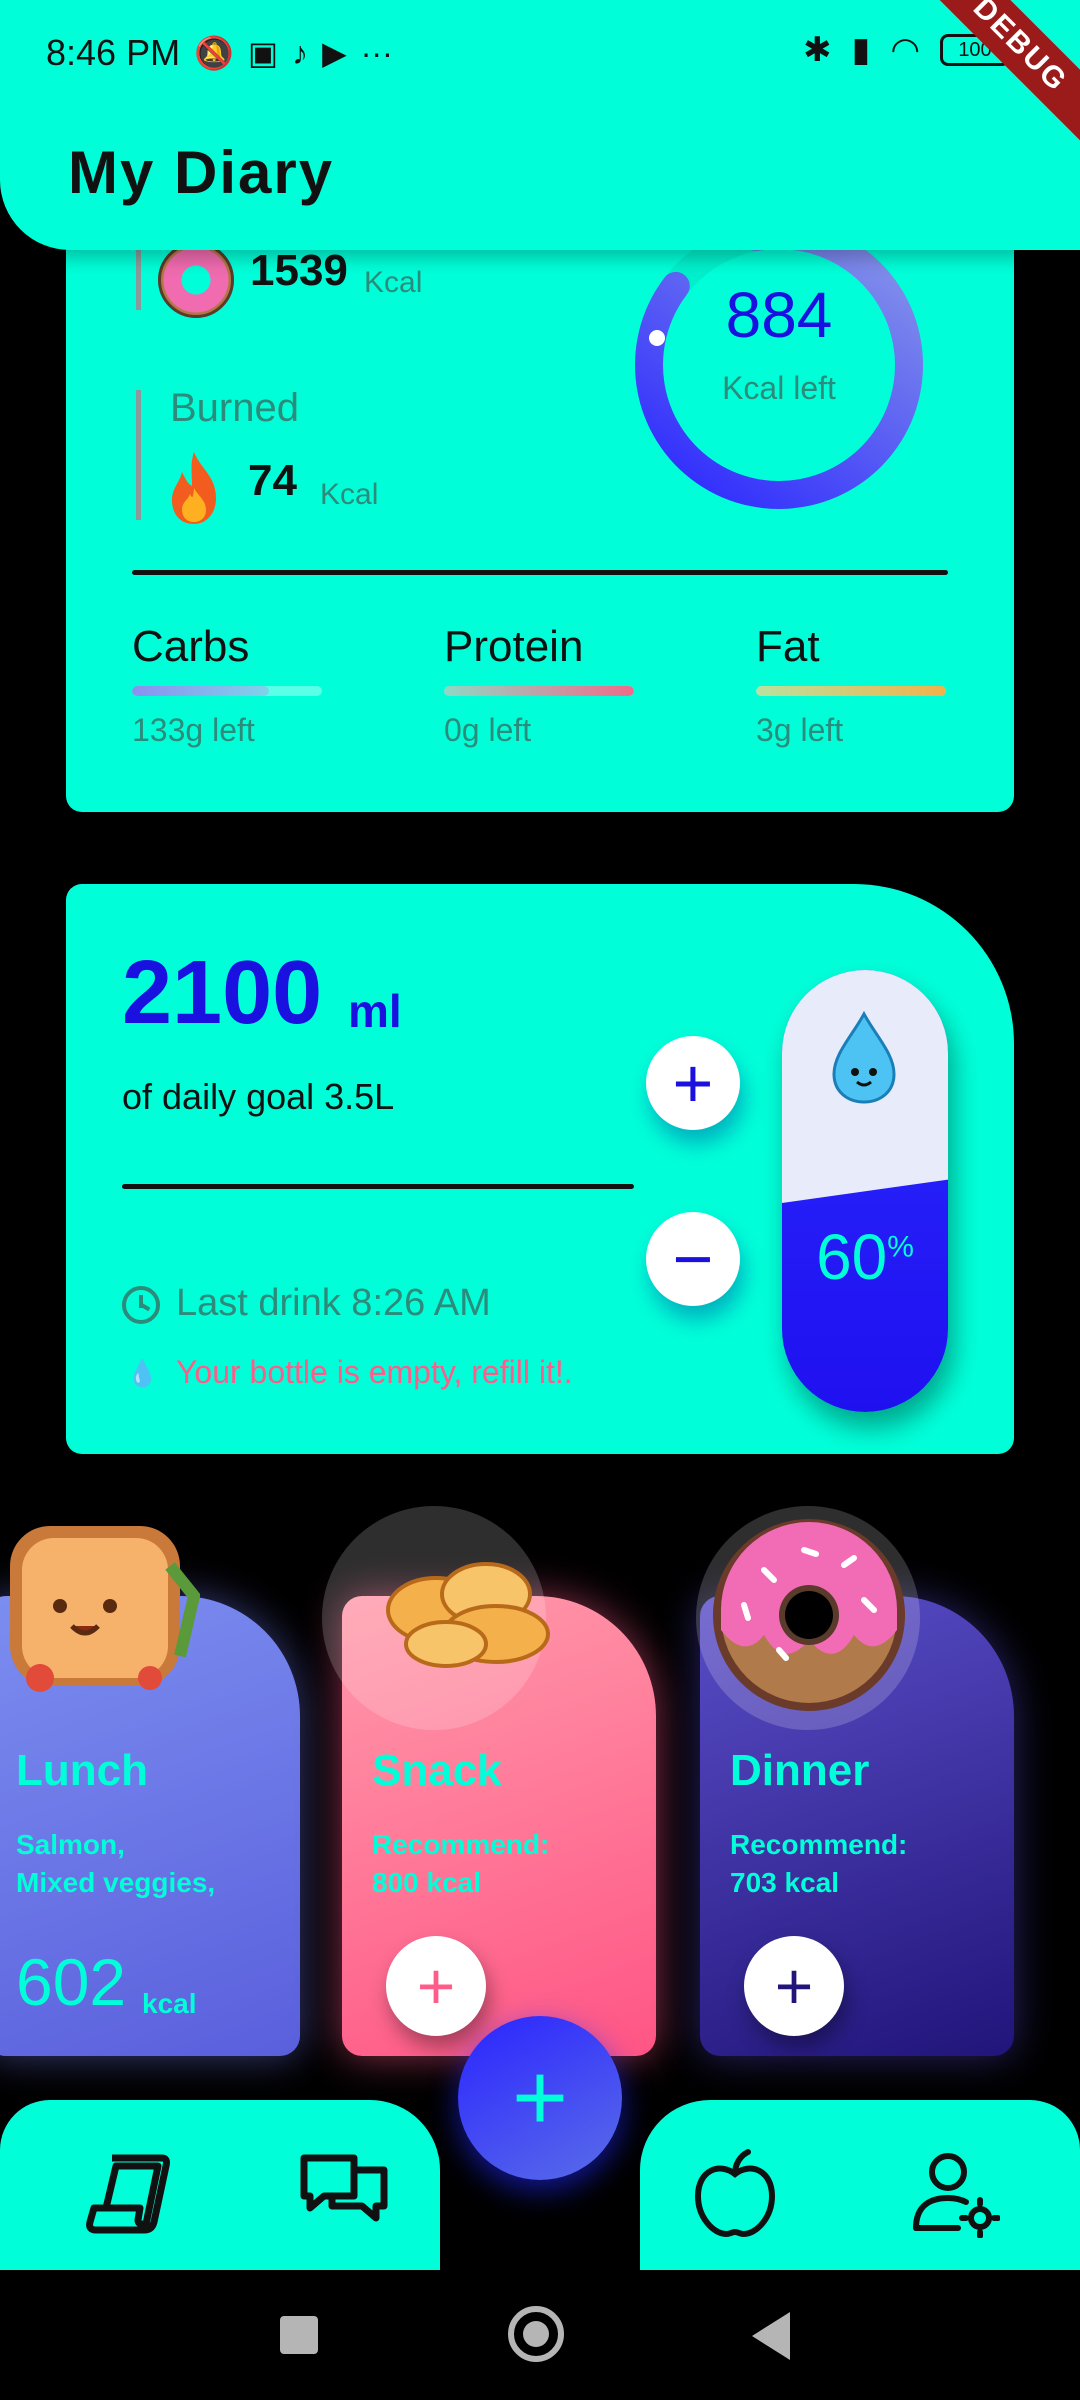 The height and width of the screenshot is (2400, 1080). What do you see at coordinates (82, 1770) in the screenshot?
I see `meal-name: Lunch` at bounding box center [82, 1770].